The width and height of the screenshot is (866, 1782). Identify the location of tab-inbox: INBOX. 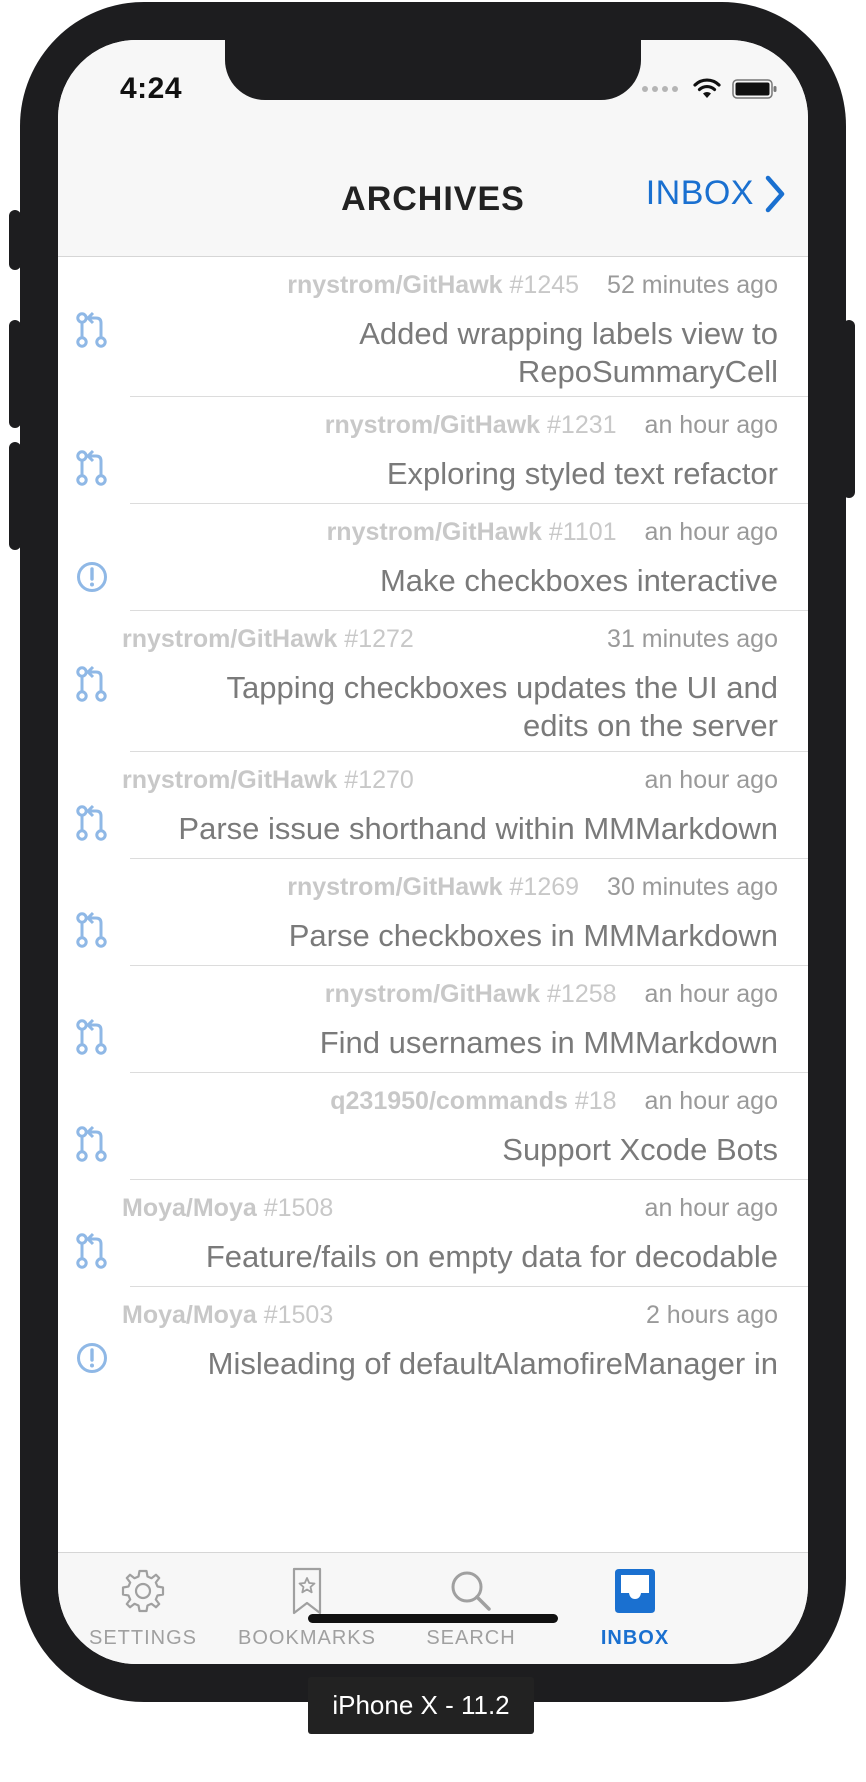
(635, 1606).